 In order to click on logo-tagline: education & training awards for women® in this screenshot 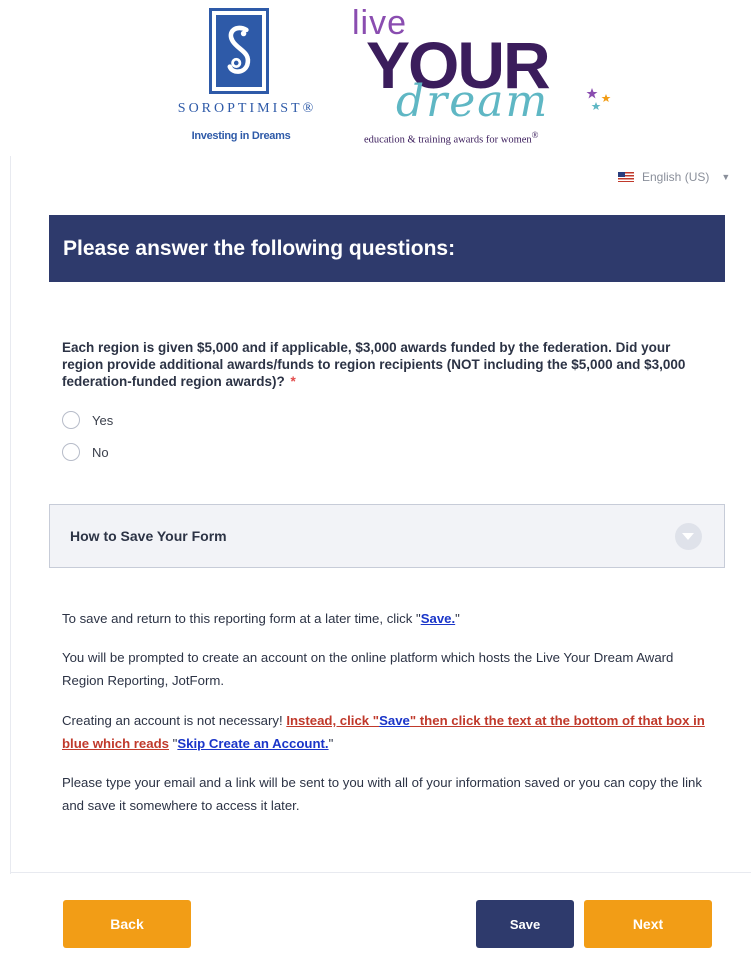, I will do `click(451, 138)`.